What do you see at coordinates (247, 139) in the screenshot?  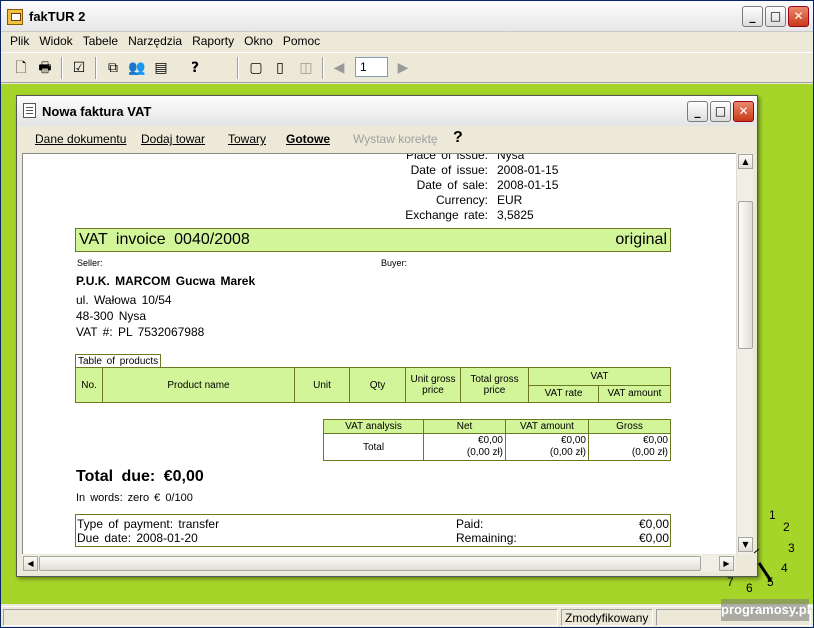 I see `tab-towary: Towary` at bounding box center [247, 139].